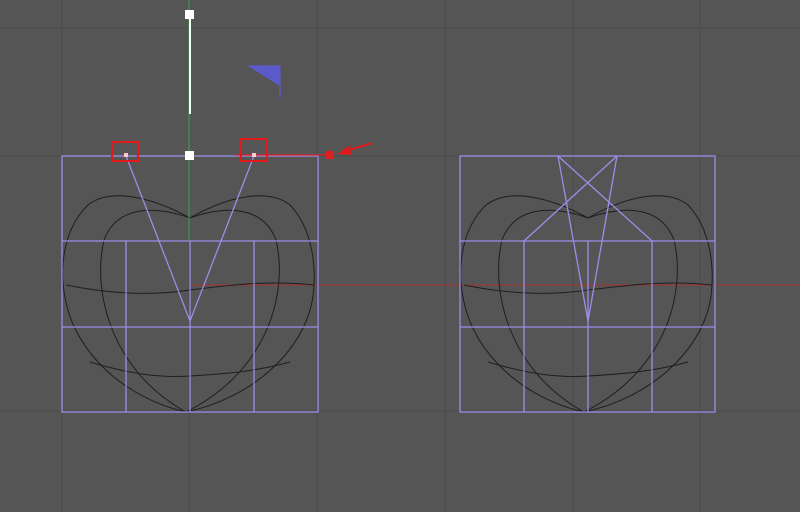 Image resolution: width=800 pixels, height=512 pixels. I want to click on gizmo-y-handle, so click(189, 14).